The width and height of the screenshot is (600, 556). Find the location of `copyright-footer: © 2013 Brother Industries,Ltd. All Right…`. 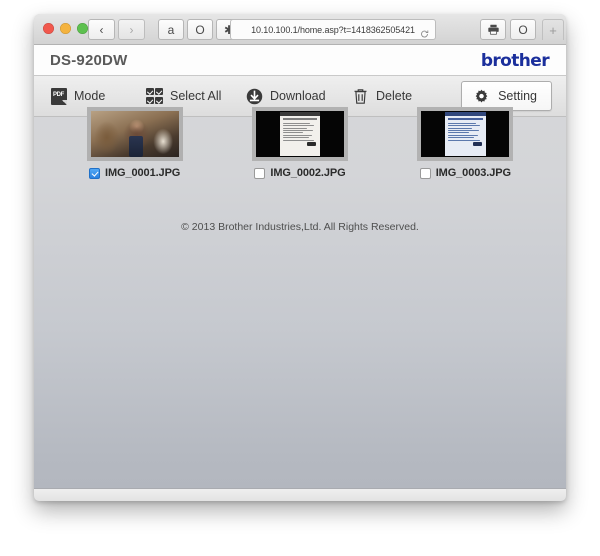

copyright-footer: © 2013 Brother Industries,Ltd. All Right… is located at coordinates (300, 227).